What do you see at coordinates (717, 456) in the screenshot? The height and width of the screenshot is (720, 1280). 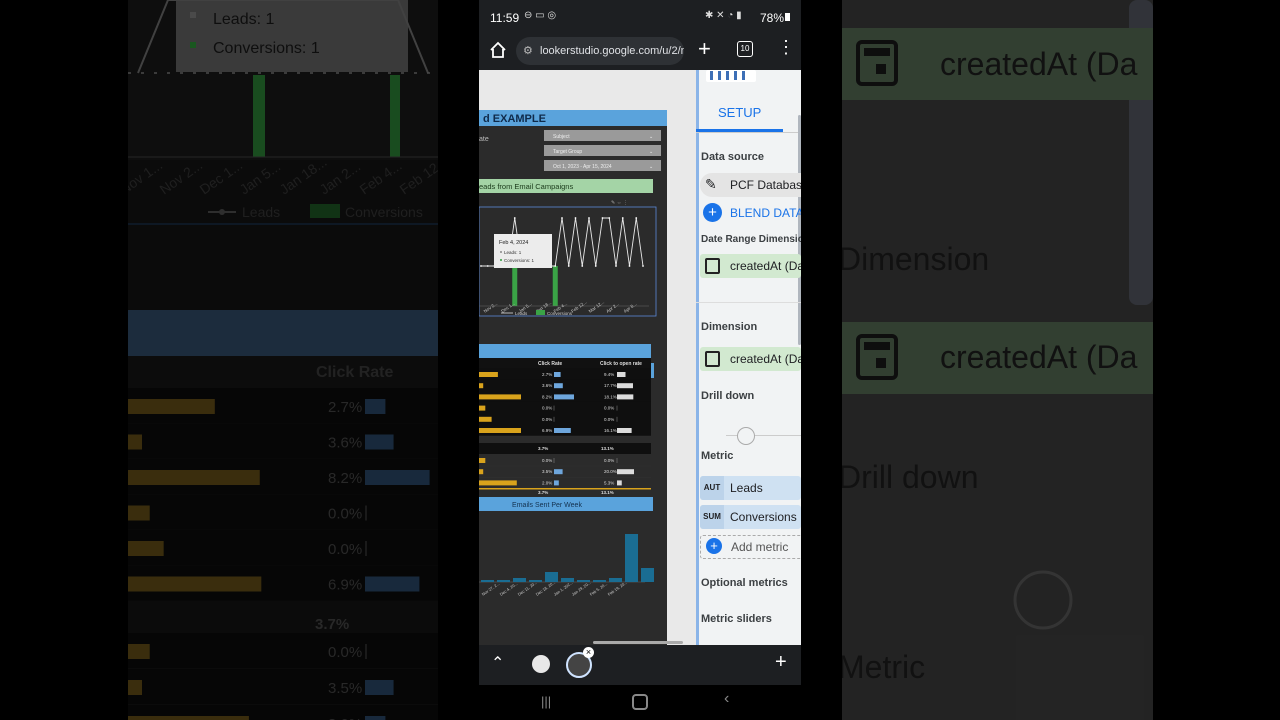 I see `metric-label: Metric` at bounding box center [717, 456].